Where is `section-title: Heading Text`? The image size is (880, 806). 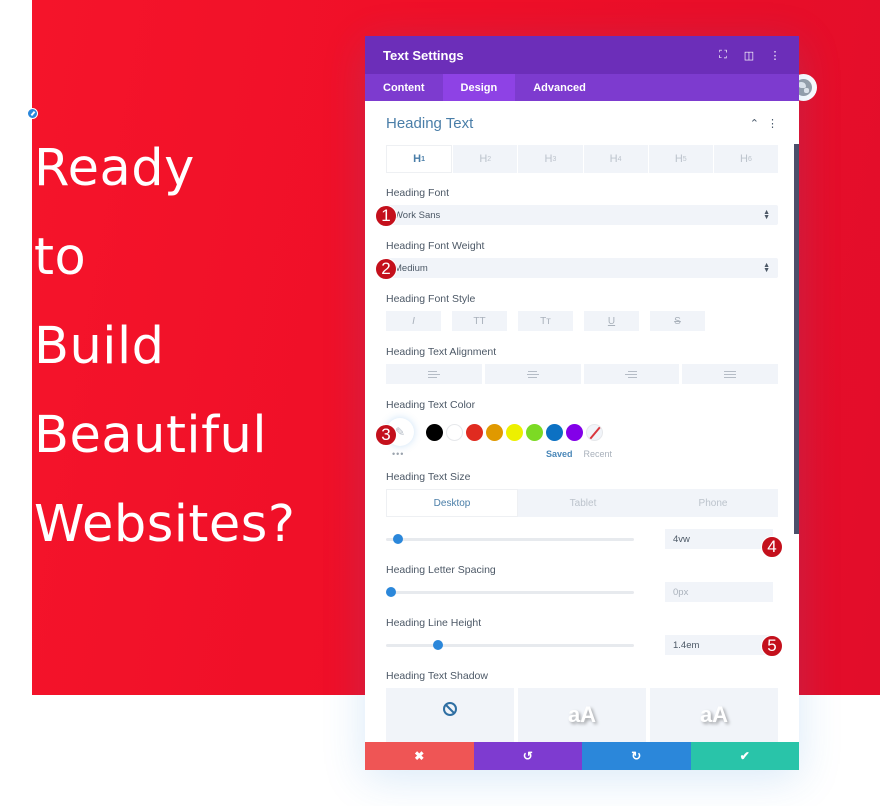
section-title: Heading Text is located at coordinates (430, 123).